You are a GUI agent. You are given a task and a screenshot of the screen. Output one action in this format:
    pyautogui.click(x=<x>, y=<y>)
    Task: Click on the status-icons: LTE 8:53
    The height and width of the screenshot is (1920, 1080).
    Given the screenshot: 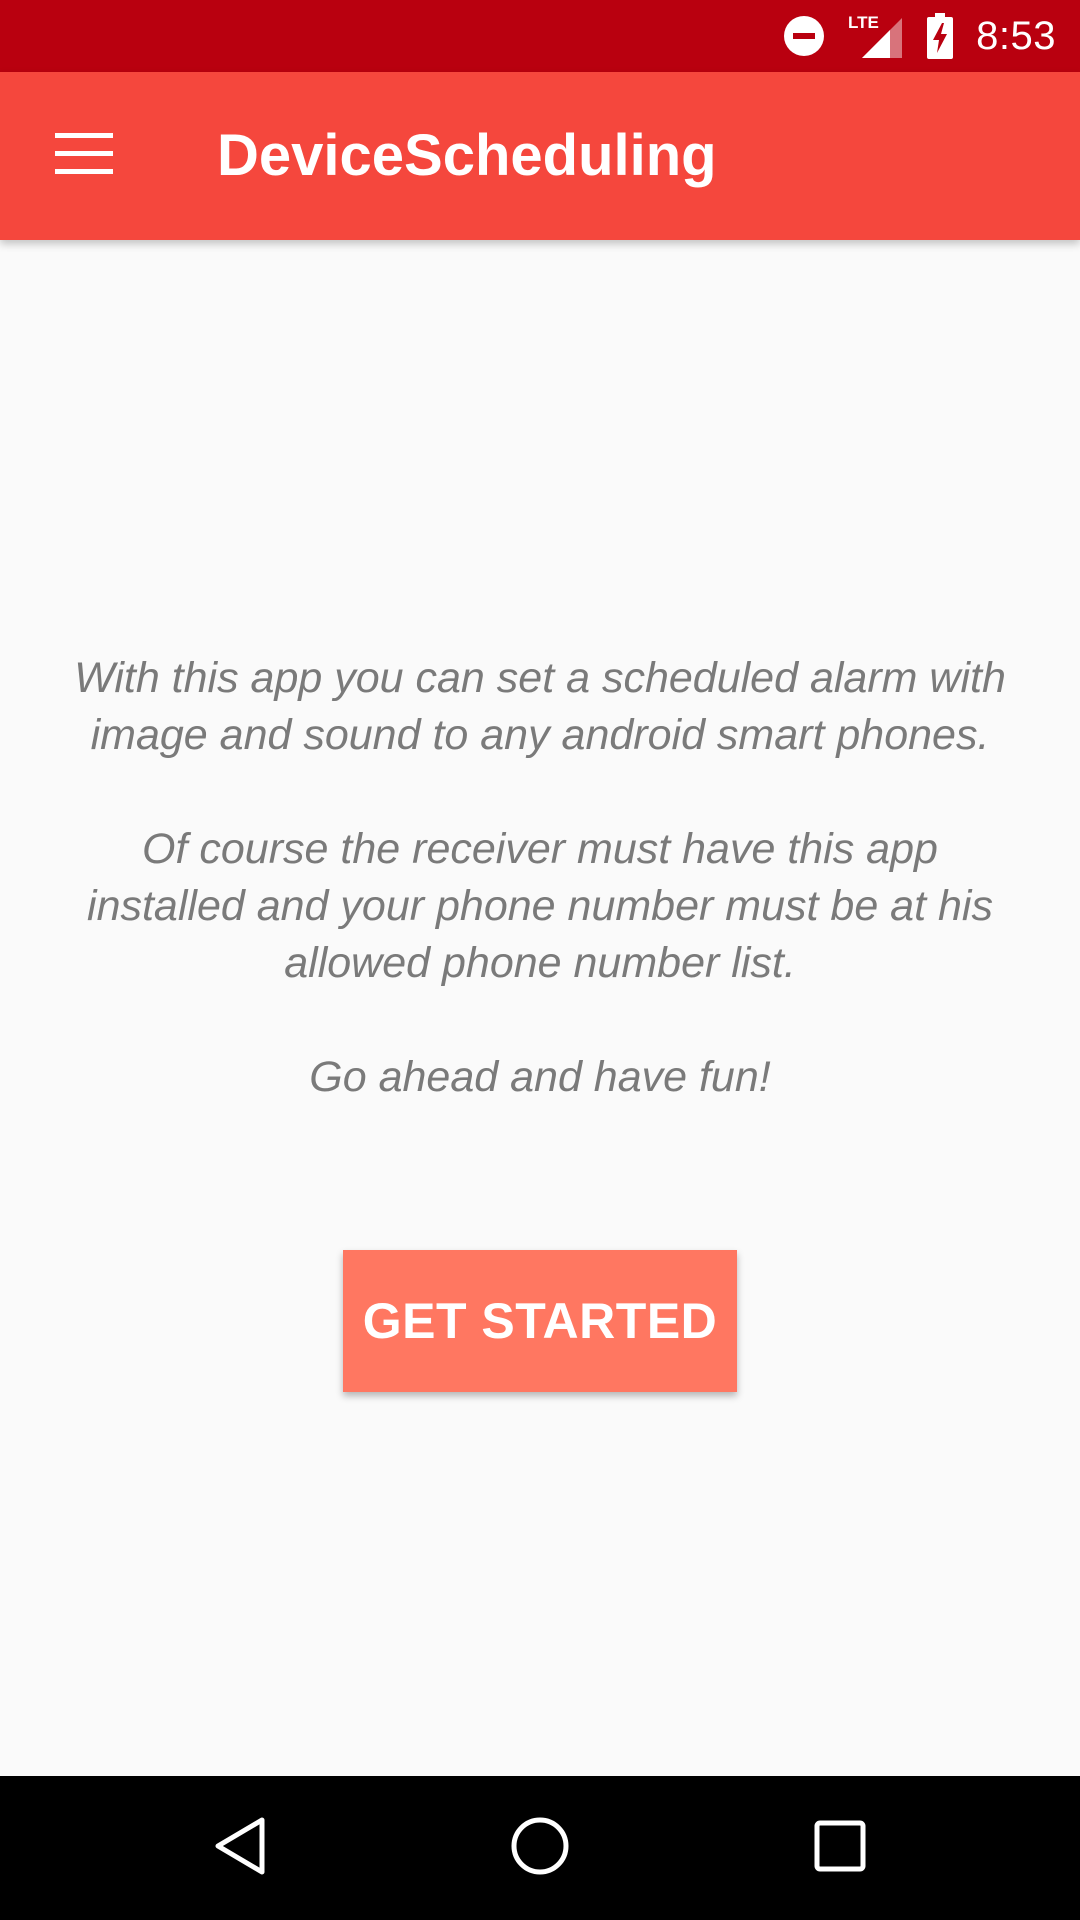 What is the action you would take?
    pyautogui.click(x=919, y=36)
    